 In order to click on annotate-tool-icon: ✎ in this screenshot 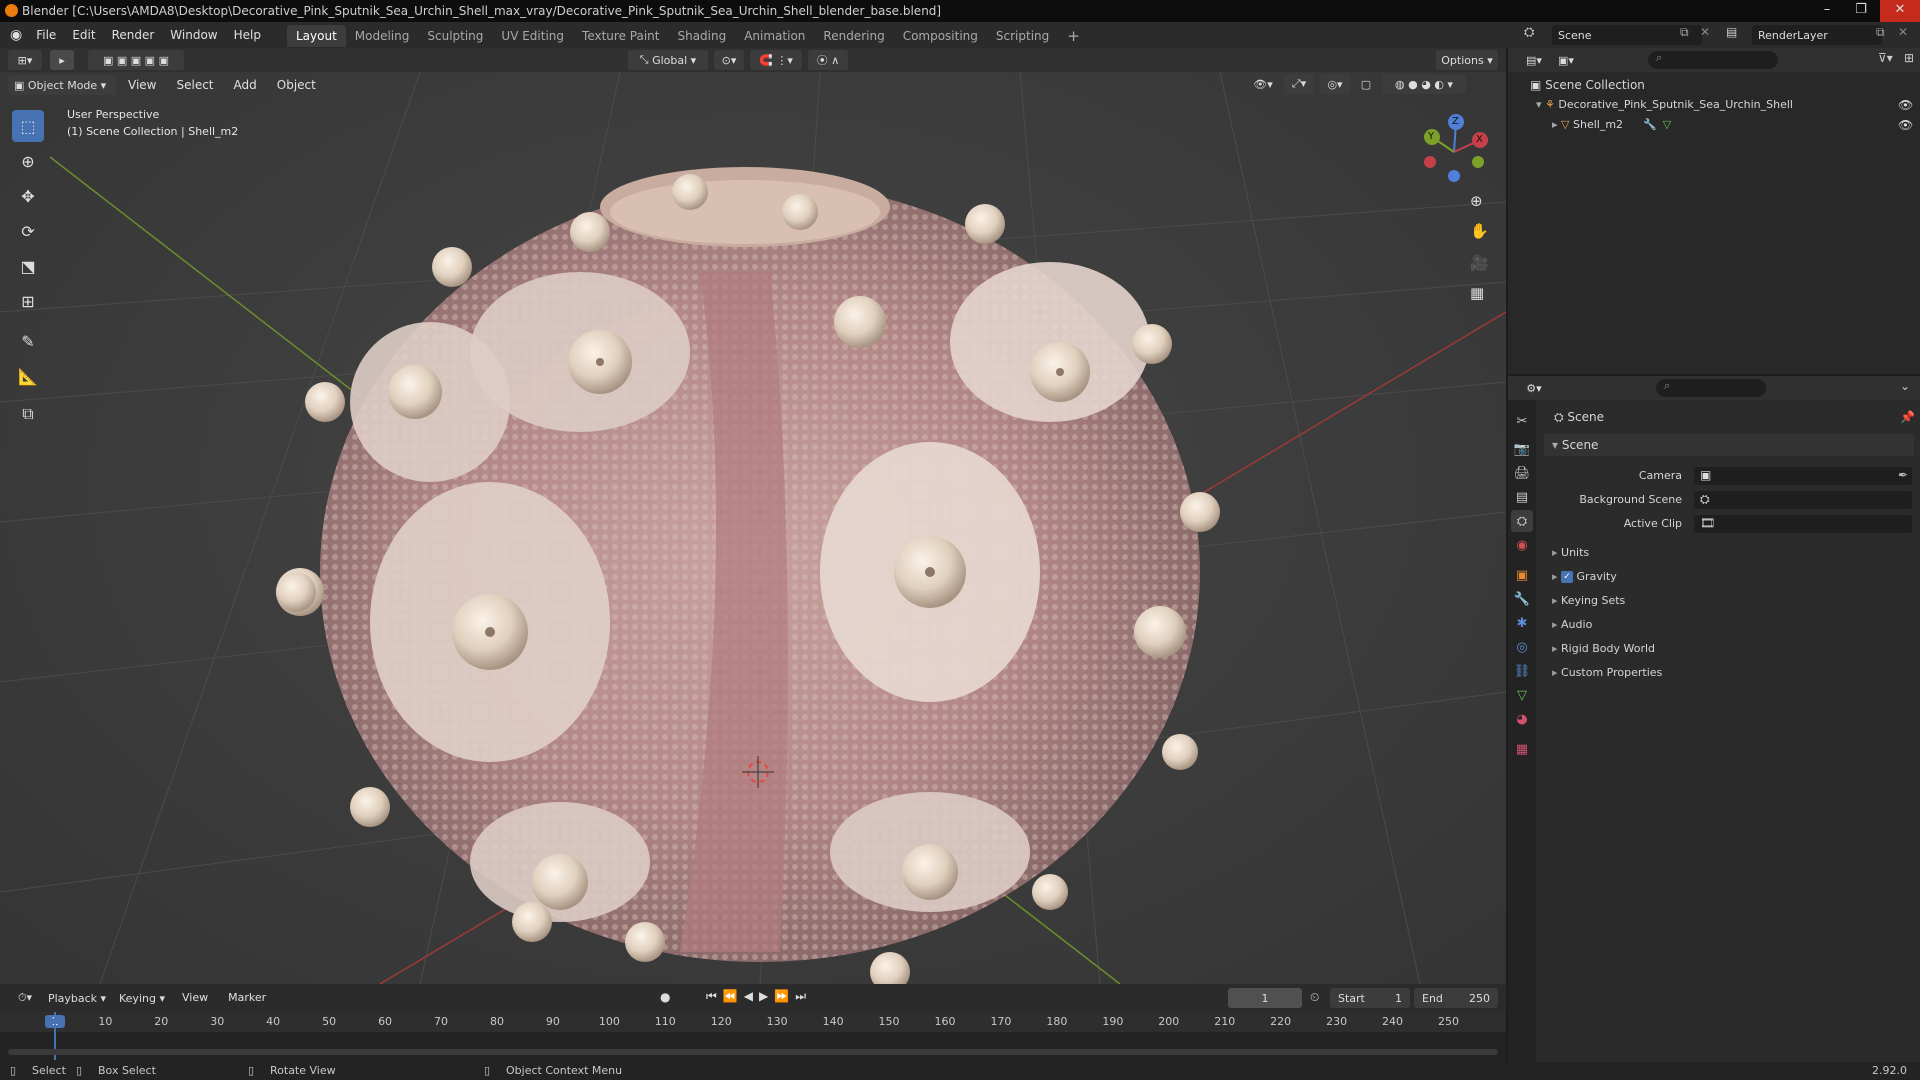, I will do `click(28, 341)`.